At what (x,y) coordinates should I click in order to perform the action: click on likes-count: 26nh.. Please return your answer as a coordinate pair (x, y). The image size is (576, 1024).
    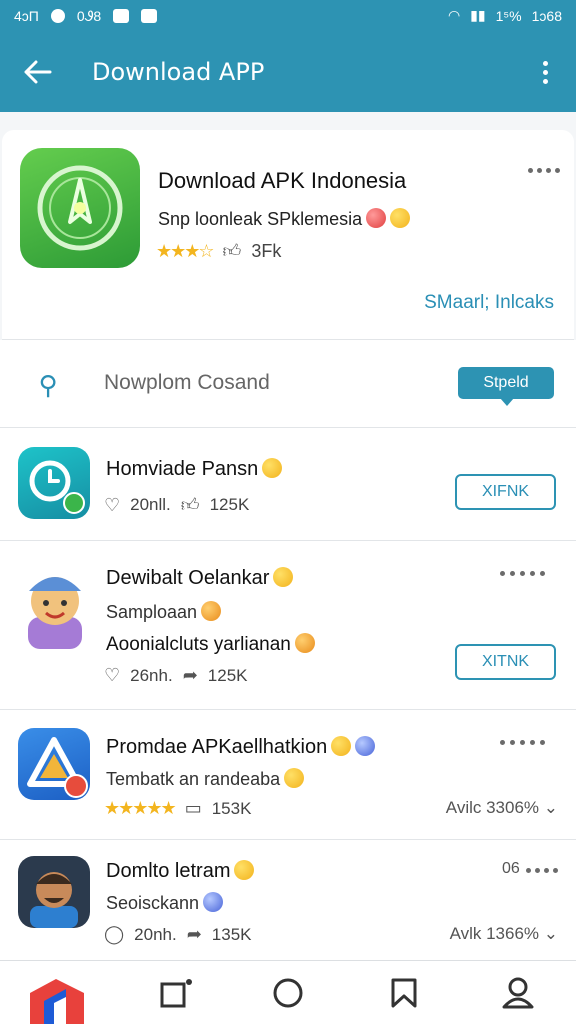
    Looking at the image, I should click on (151, 675).